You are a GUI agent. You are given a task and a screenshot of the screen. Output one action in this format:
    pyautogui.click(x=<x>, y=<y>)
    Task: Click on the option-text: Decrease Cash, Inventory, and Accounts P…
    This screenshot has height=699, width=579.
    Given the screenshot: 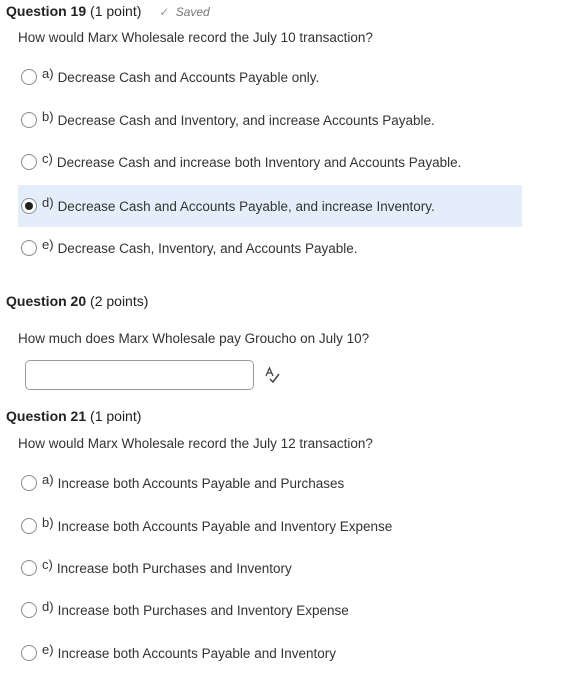 What is the action you would take?
    pyautogui.click(x=207, y=248)
    